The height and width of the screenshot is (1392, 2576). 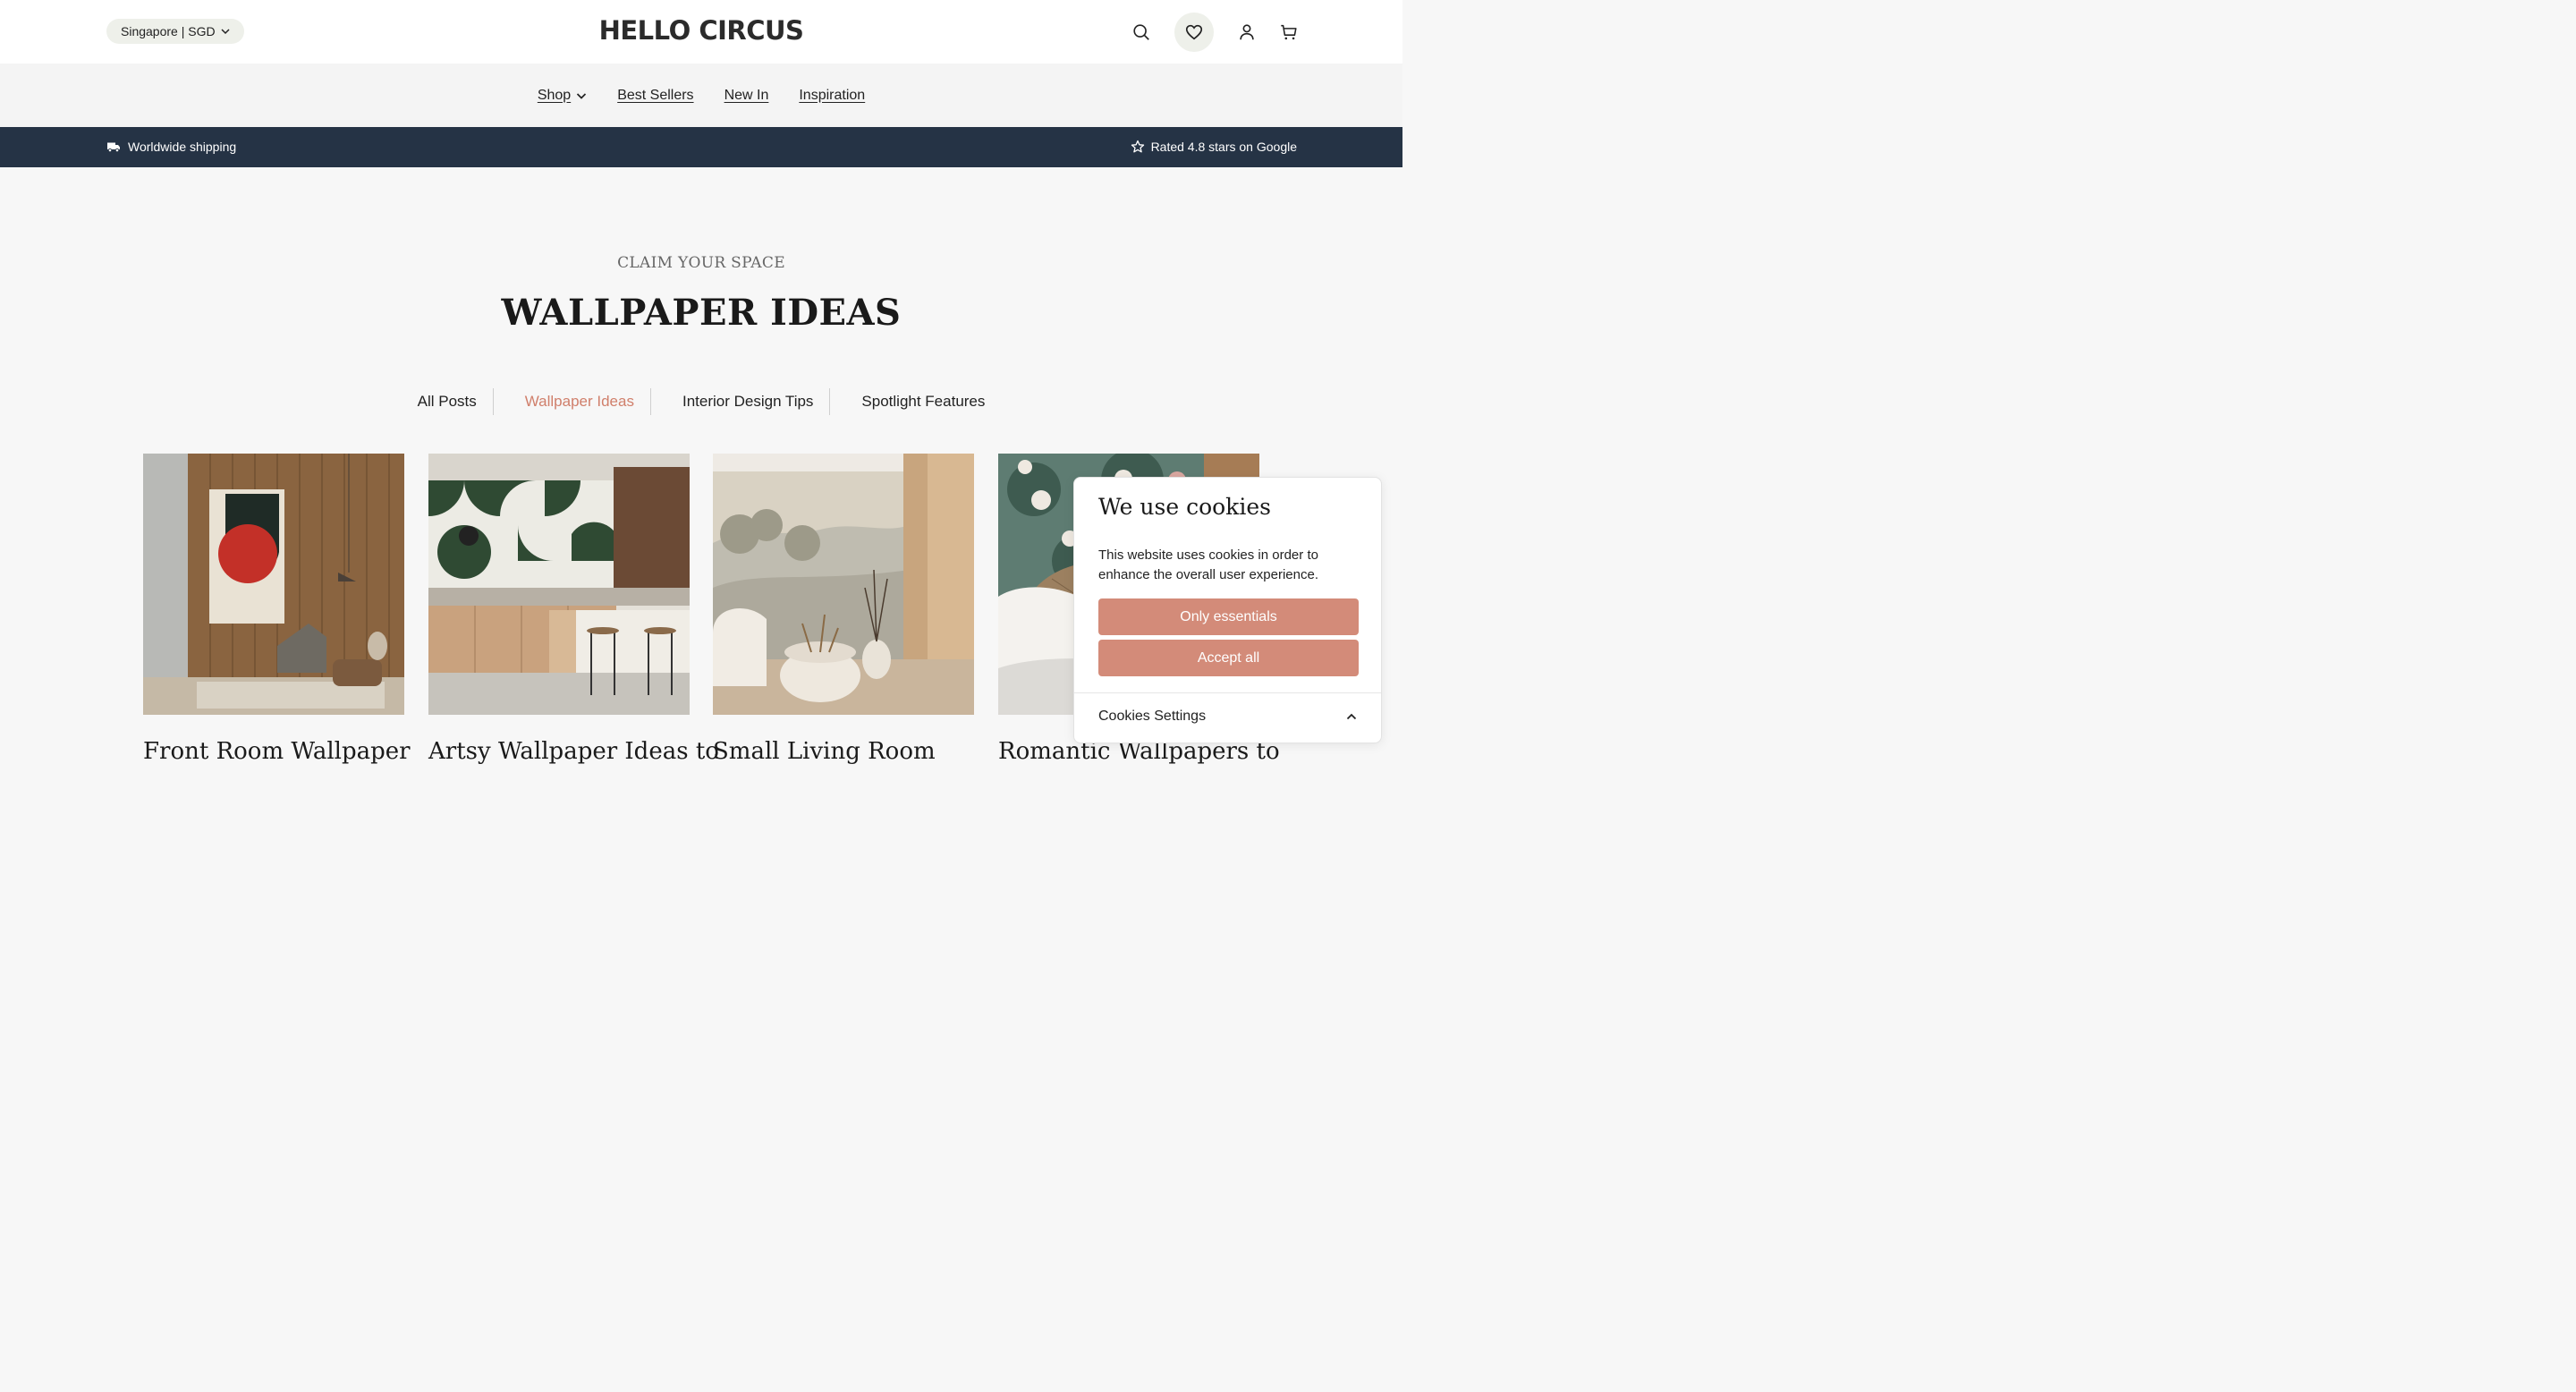 I want to click on tab-all-posts: All Posts, so click(x=448, y=401).